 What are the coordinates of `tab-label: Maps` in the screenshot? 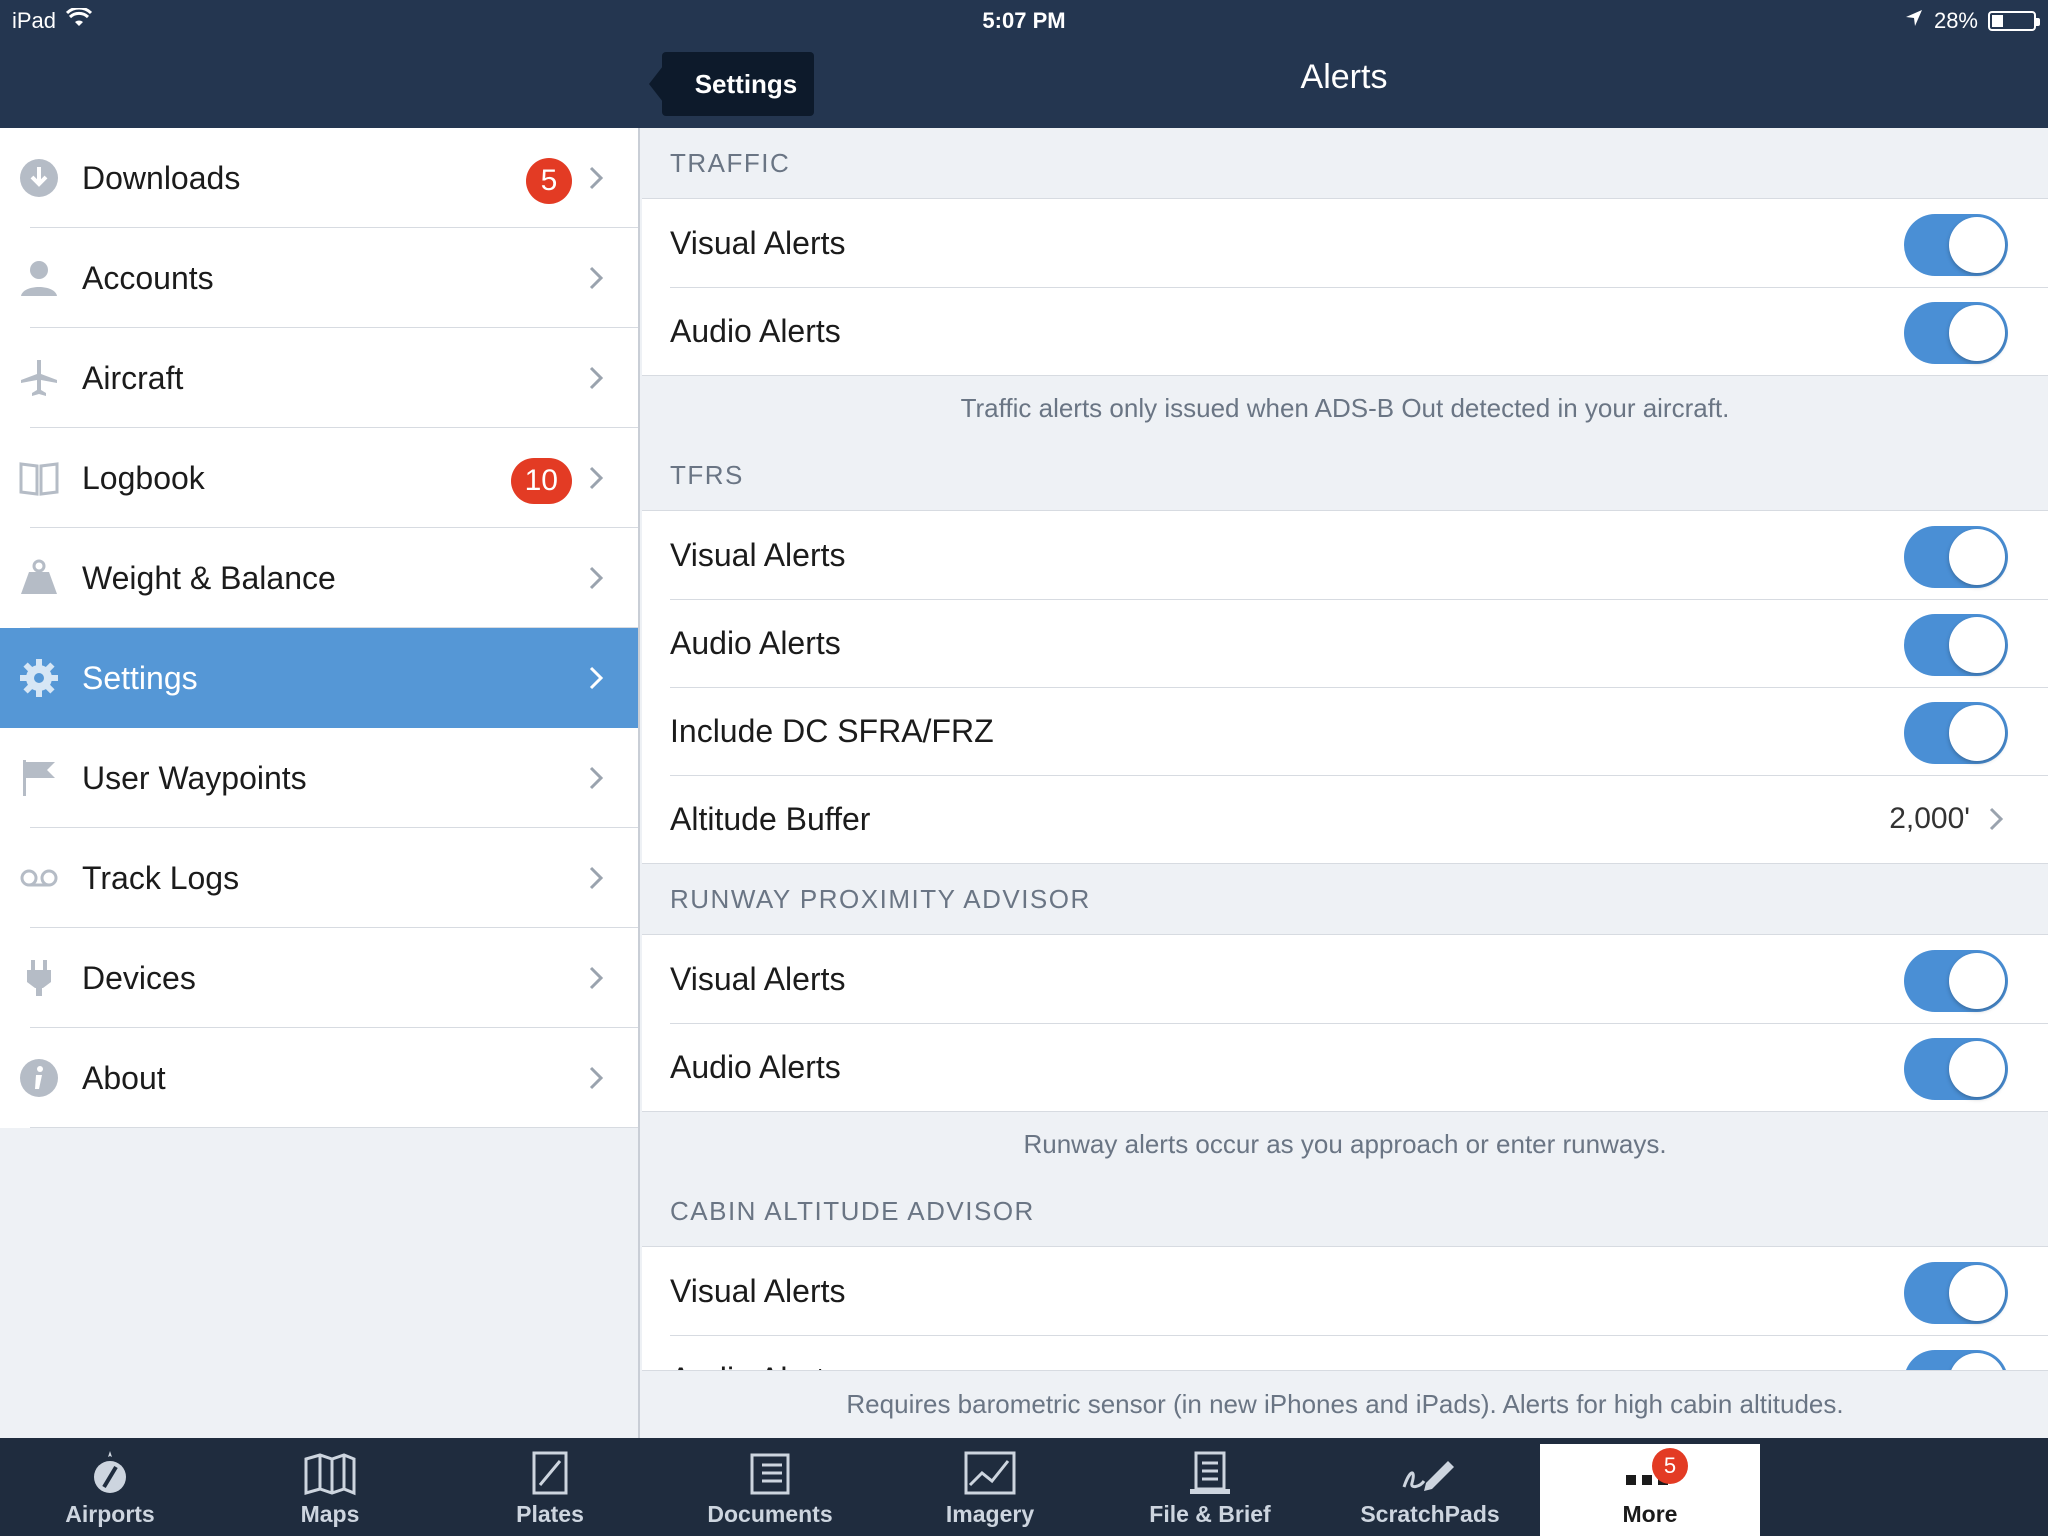 It's located at (330, 1514).